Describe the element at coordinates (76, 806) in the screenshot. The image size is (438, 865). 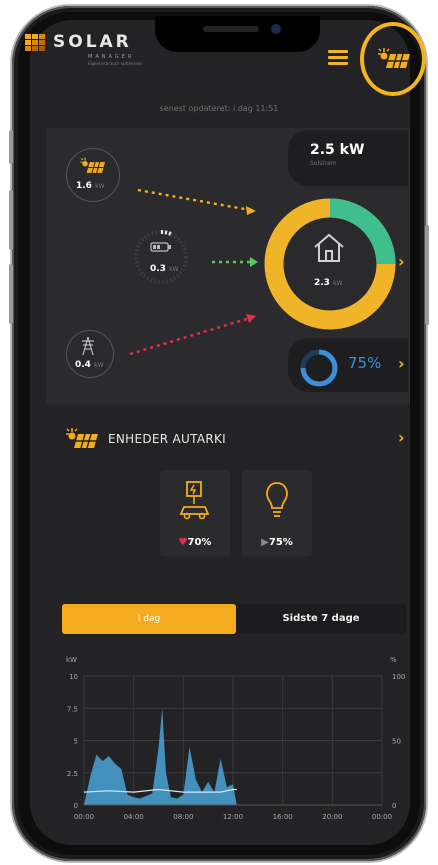
I see `y-tick-label: 0` at that location.